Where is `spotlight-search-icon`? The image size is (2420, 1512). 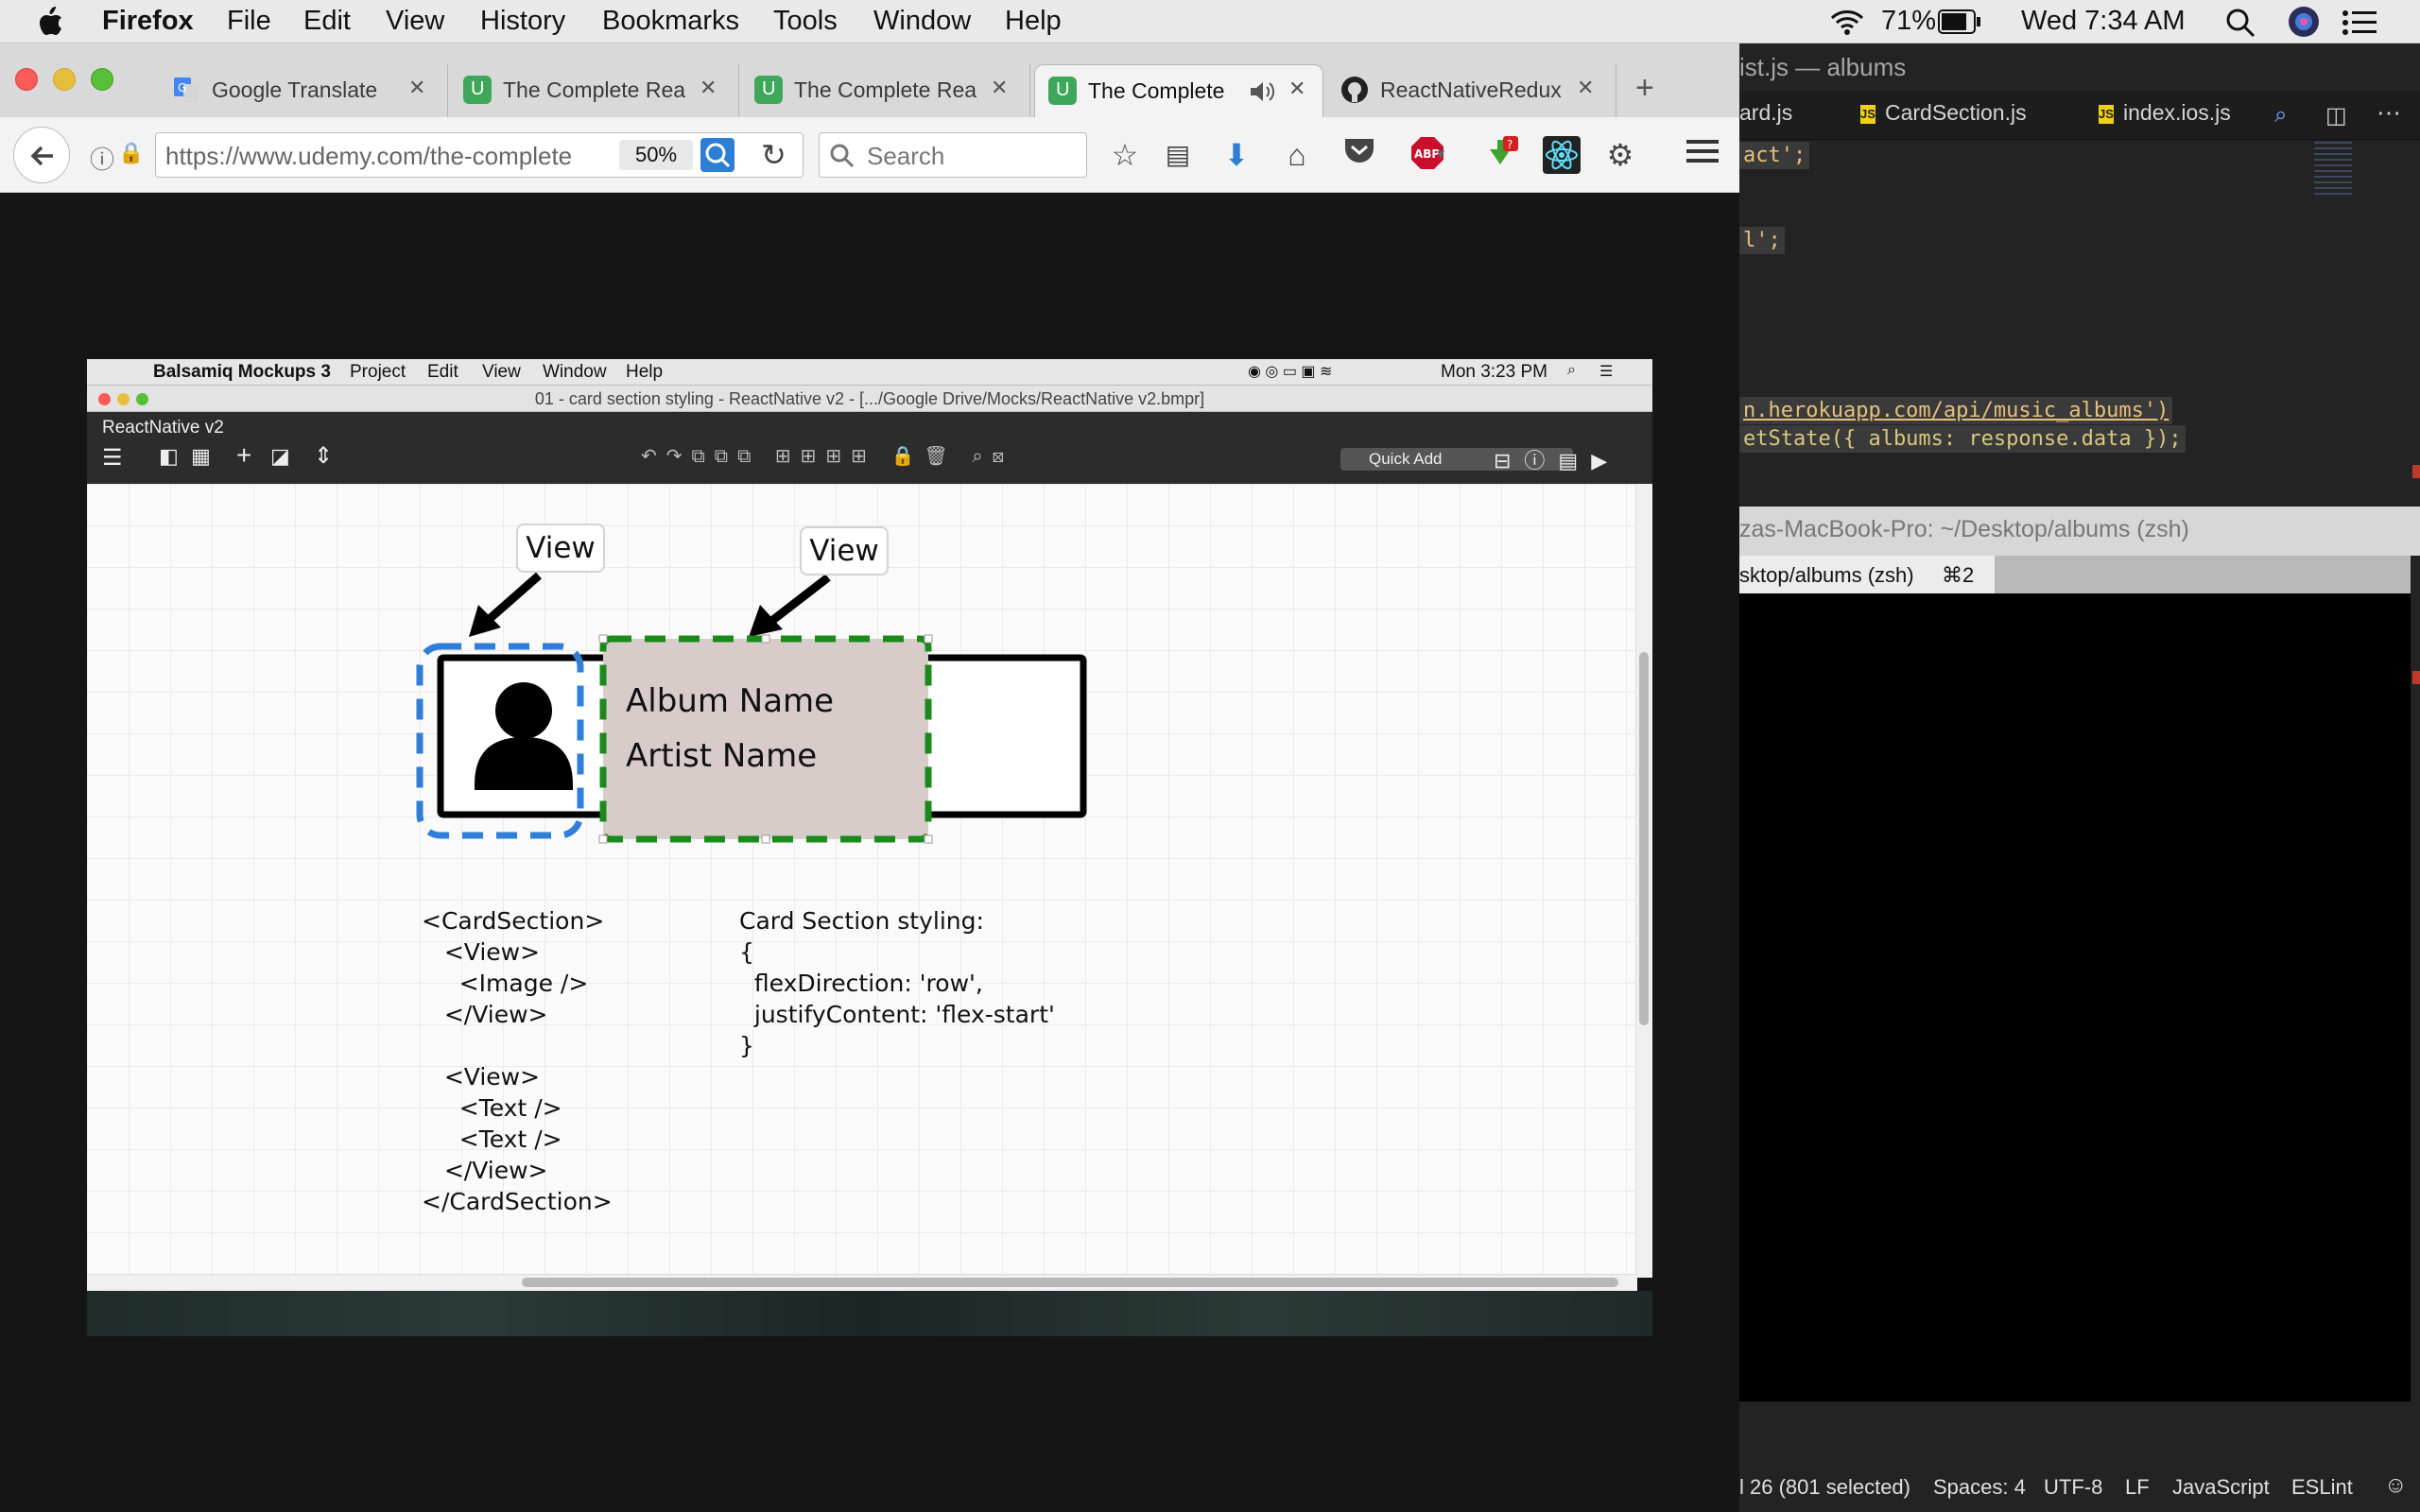 spotlight-search-icon is located at coordinates (2240, 23).